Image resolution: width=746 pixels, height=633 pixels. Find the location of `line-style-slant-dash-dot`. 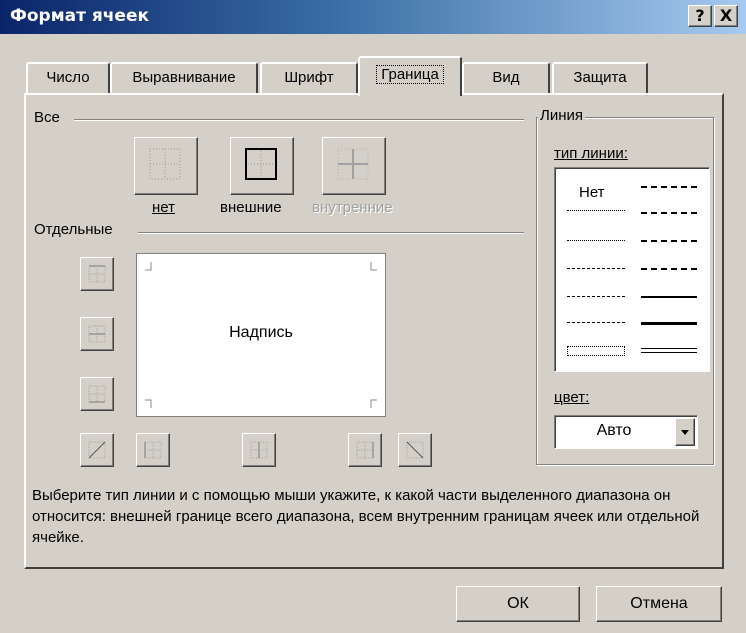

line-style-slant-dash-dot is located at coordinates (669, 213).